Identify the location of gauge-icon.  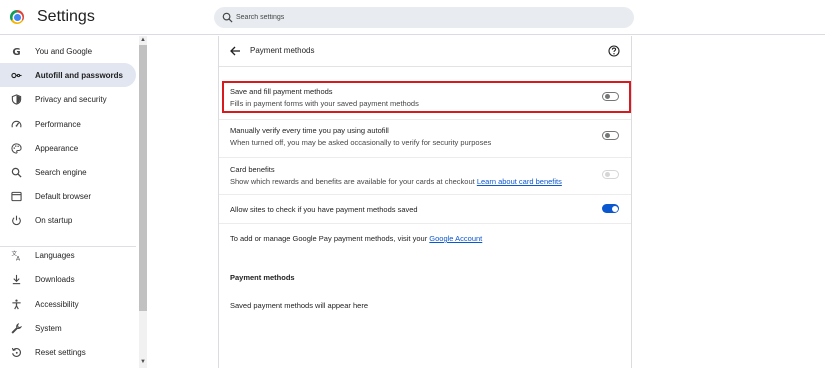
(16, 124).